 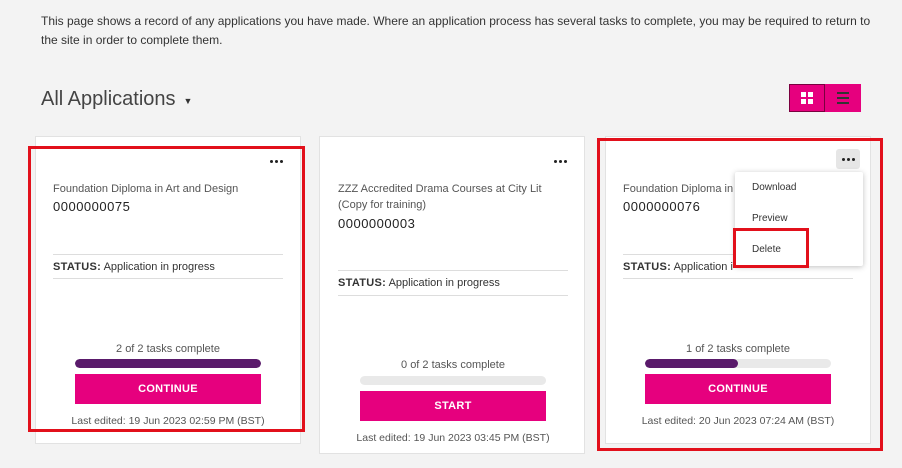 I want to click on status-value: Application i, so click(x=703, y=267).